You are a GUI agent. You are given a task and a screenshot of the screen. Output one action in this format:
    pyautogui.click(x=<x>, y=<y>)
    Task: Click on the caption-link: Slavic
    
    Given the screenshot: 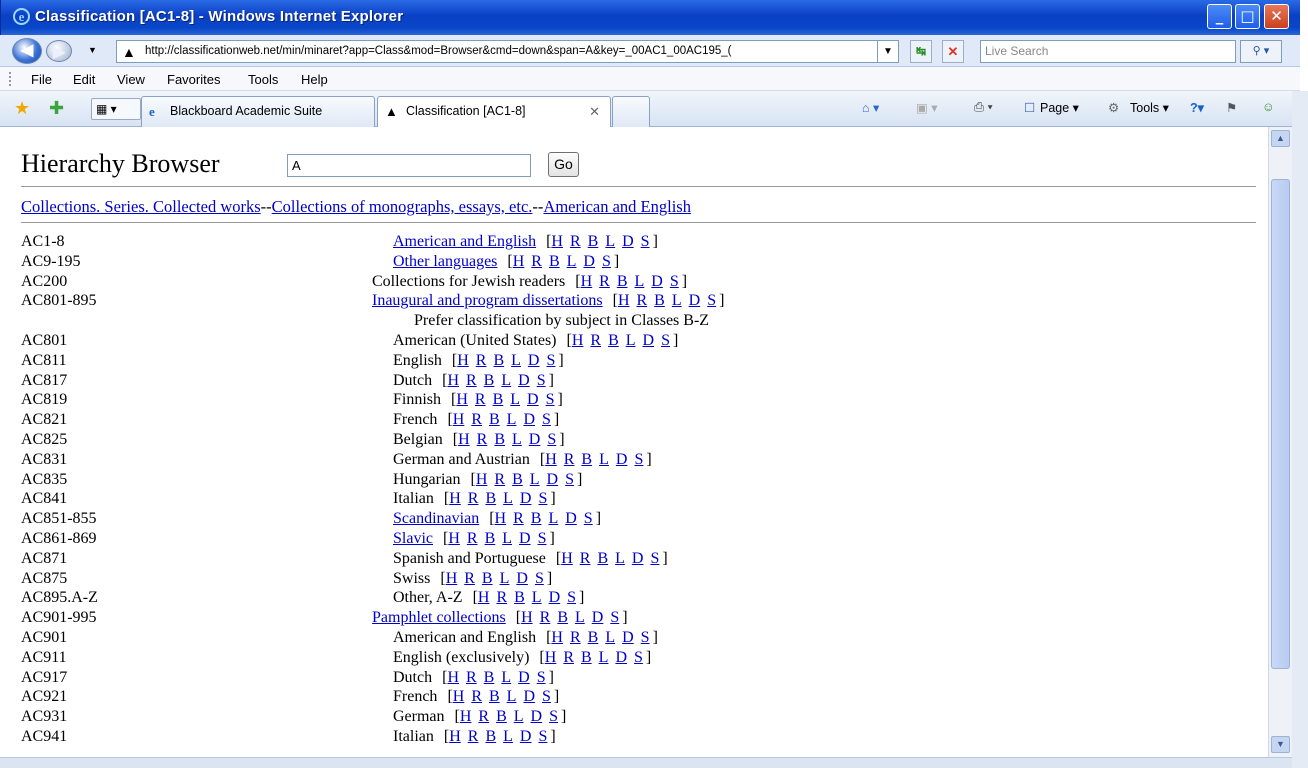 What is the action you would take?
    pyautogui.click(x=413, y=538)
    